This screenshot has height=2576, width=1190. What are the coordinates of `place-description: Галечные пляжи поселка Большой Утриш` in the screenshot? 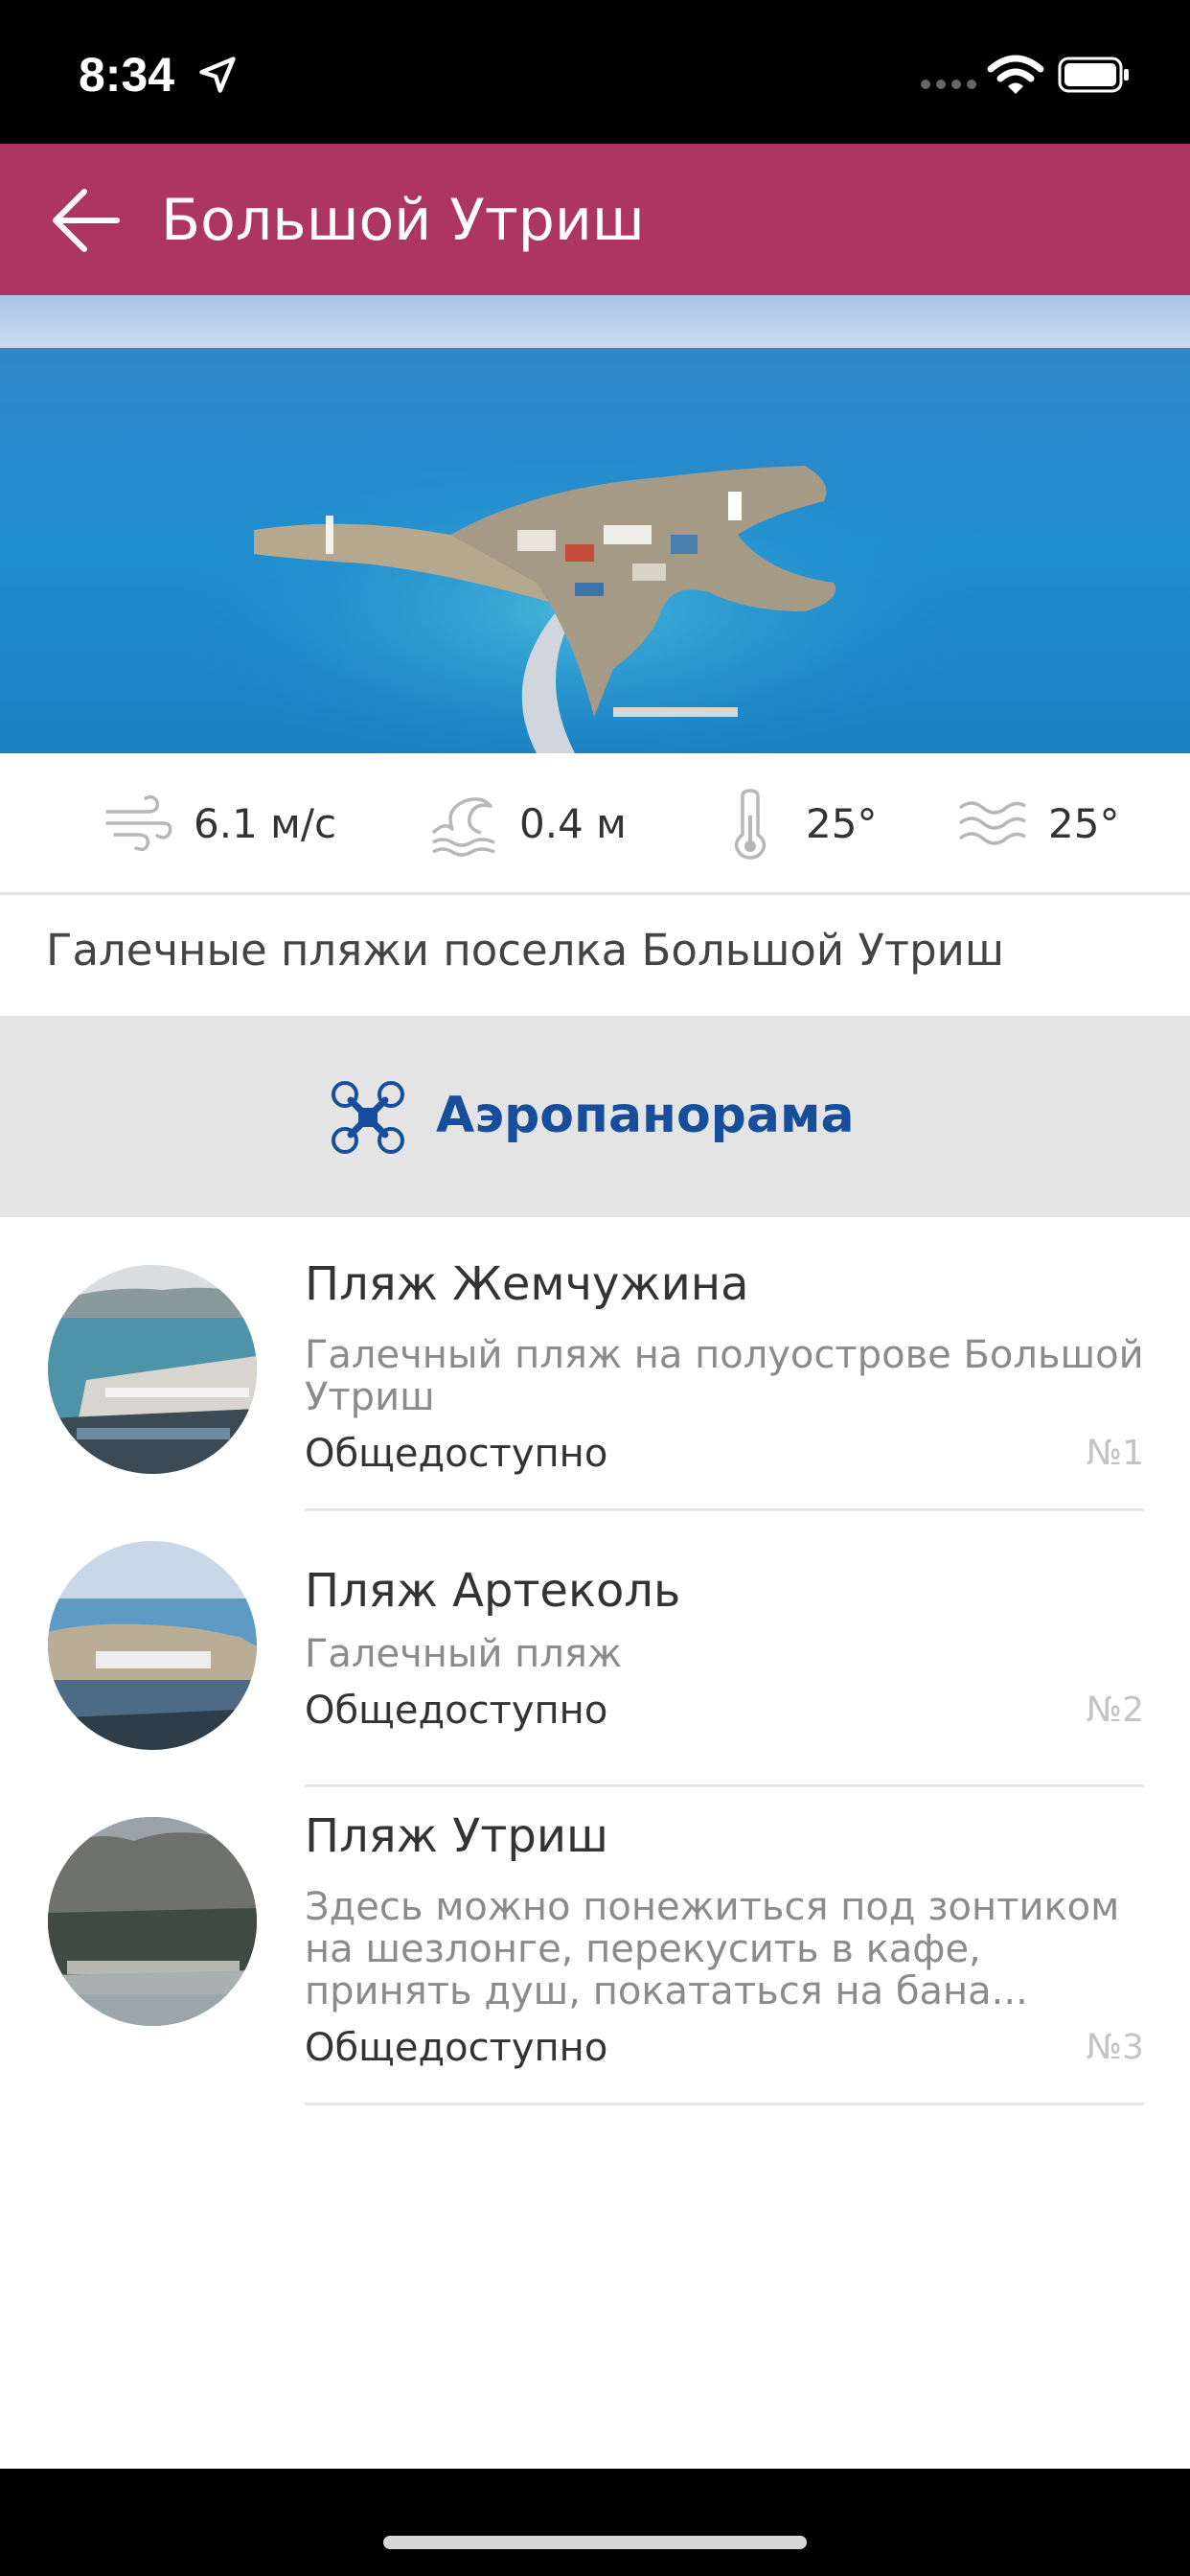 It's located at (526, 950).